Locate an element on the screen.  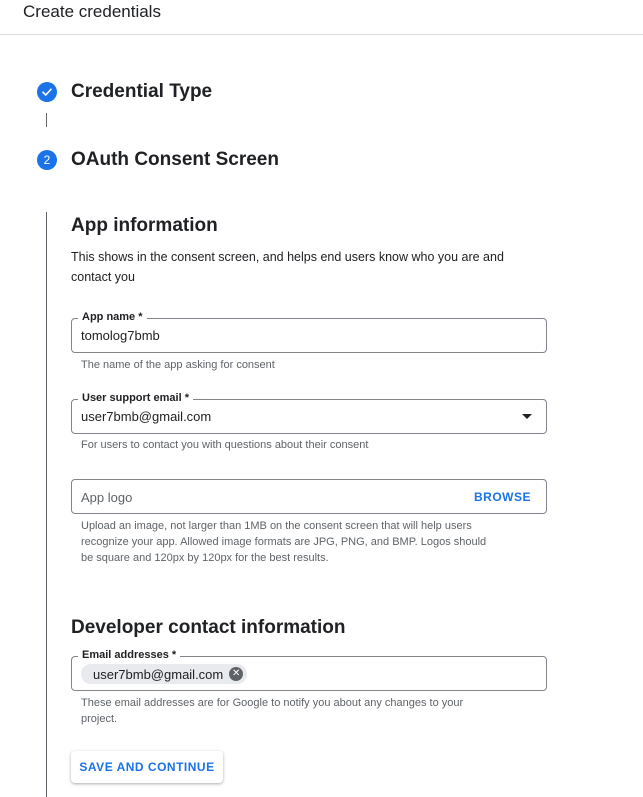
step-complete-check-icon is located at coordinates (47, 92).